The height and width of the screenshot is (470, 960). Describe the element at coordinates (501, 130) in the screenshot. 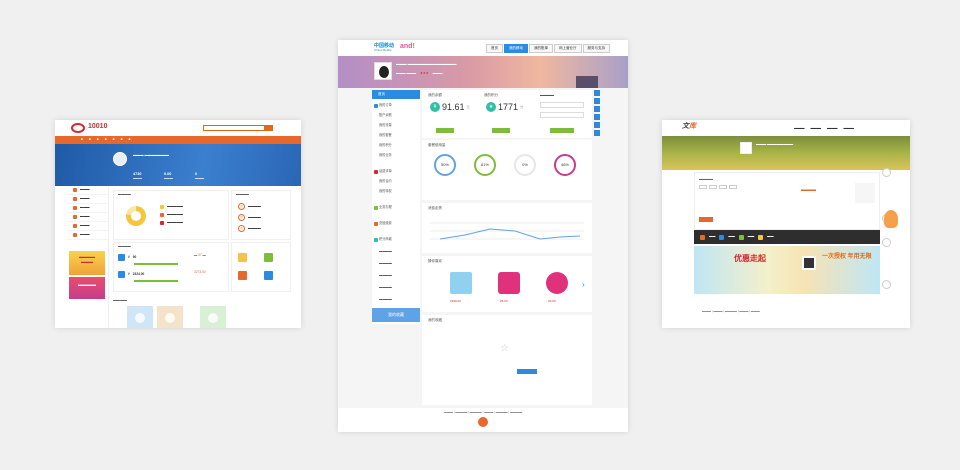

I see `redeem-button` at that location.